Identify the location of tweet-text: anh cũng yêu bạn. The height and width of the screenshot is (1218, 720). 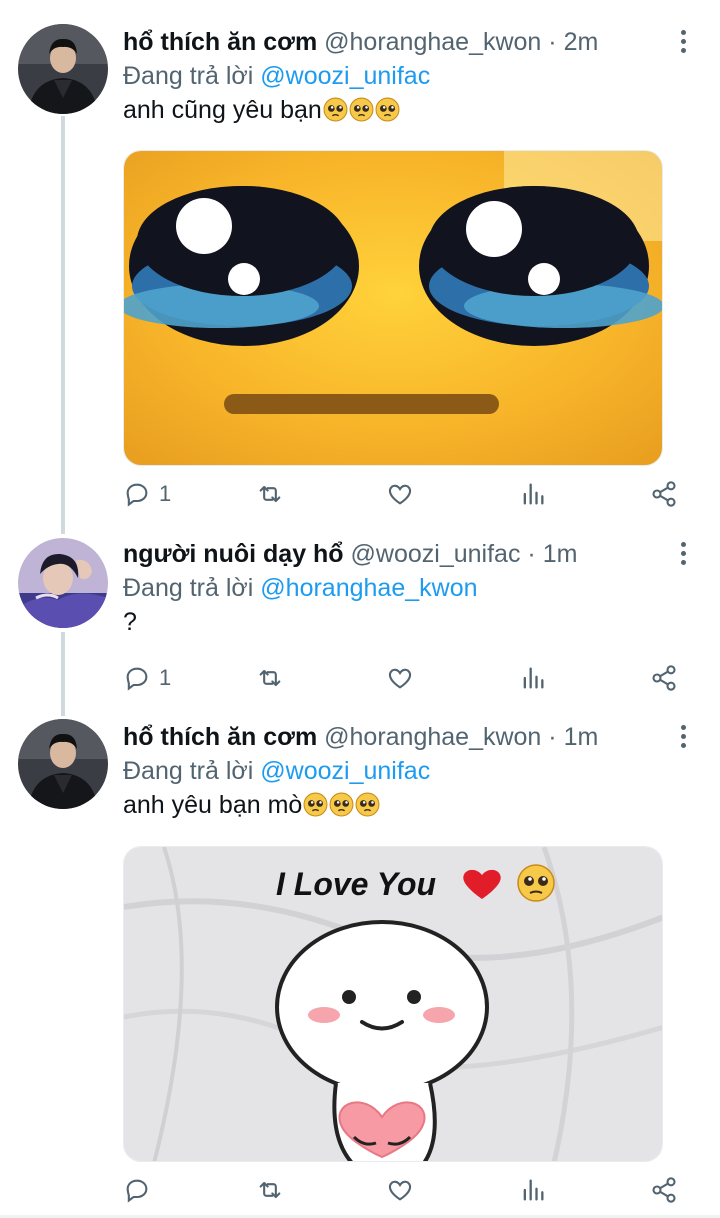
(261, 110).